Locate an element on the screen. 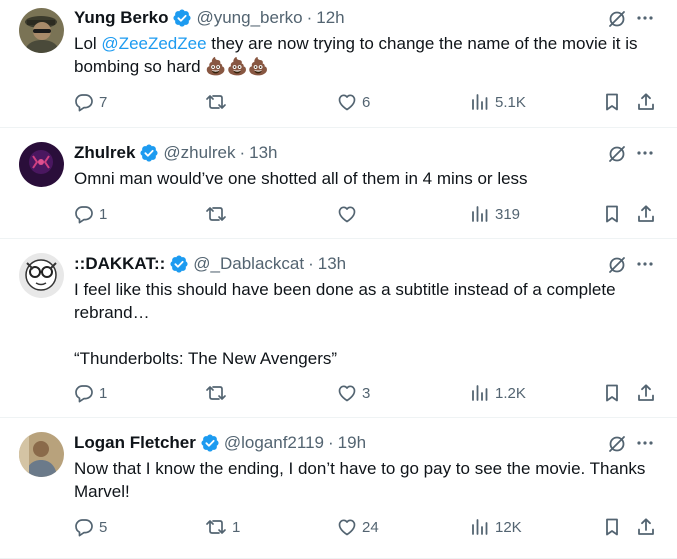 This screenshot has width=677, height=559. tweet-header: Yung Berko @yung_berko · 12h is located at coordinates (209, 18).